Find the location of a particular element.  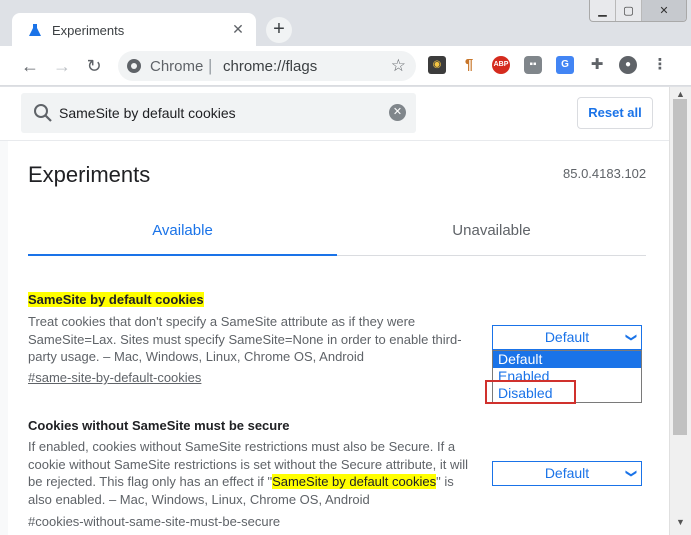

window-controls: ▁ ▢ ✕ is located at coordinates (638, 11).